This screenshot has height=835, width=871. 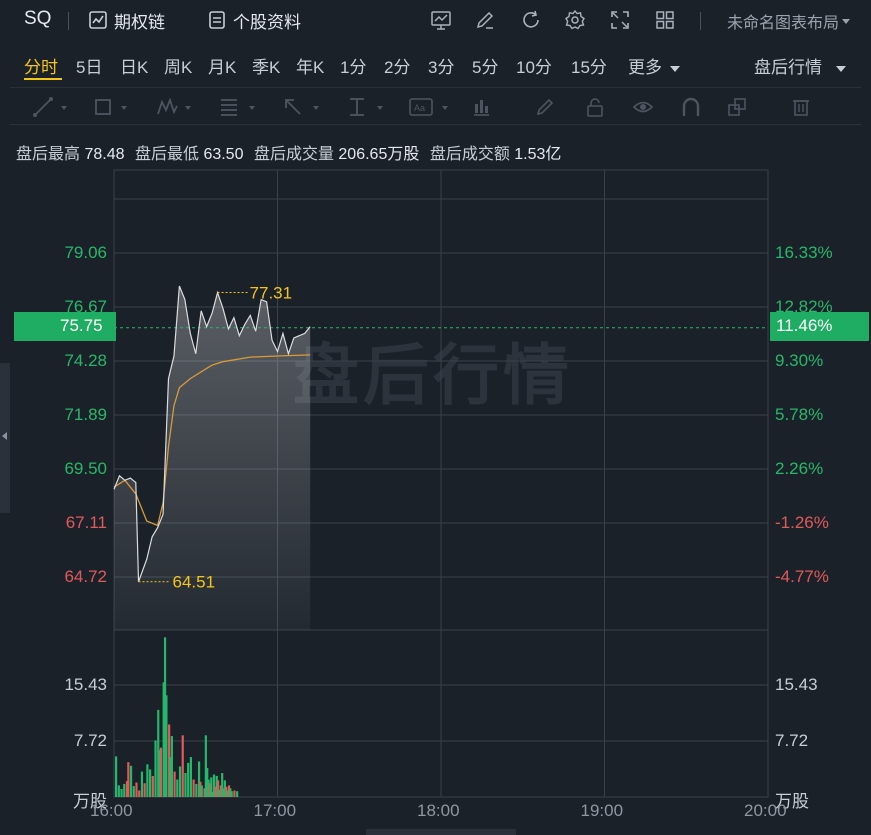 What do you see at coordinates (85, 468) in the screenshot?
I see `y-tick-left: 69.50` at bounding box center [85, 468].